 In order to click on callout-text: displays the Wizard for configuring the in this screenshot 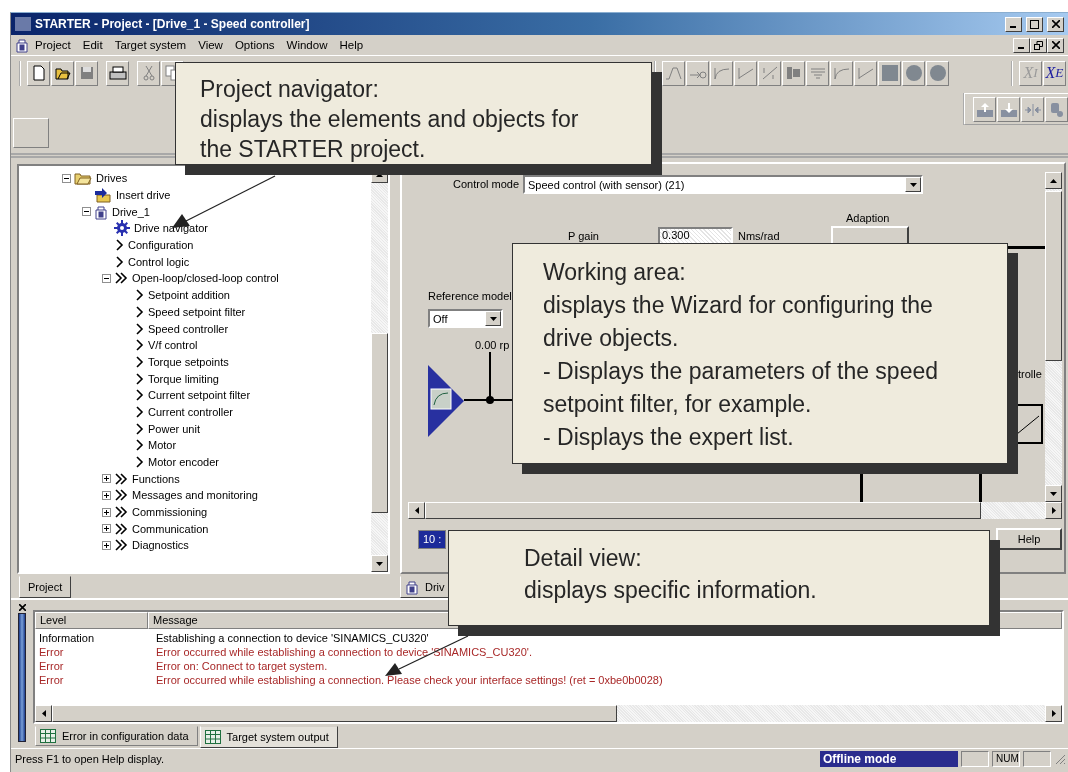, I will do `click(738, 305)`.